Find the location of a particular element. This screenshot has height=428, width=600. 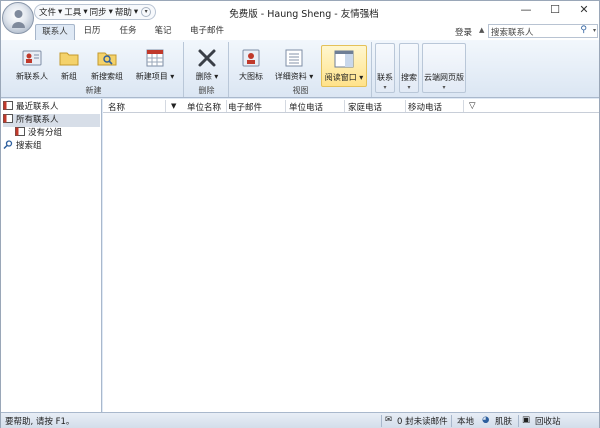

large-icons-button: 大图标 is located at coordinates (251, 65).